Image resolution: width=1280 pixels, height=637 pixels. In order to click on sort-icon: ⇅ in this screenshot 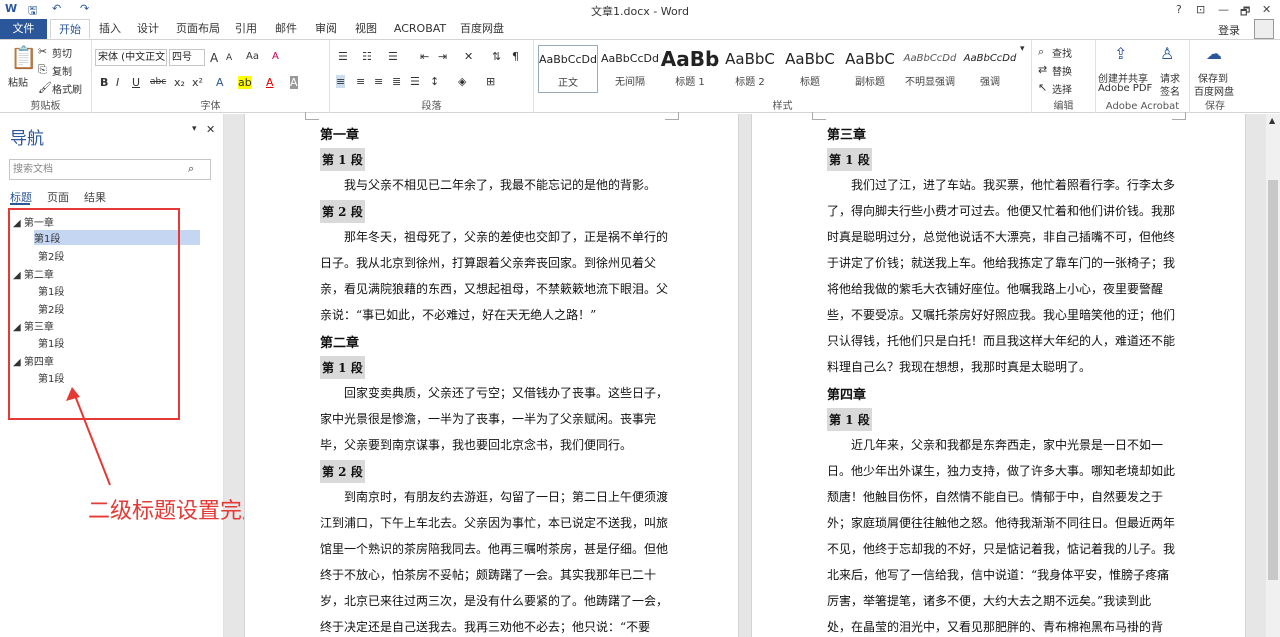, I will do `click(496, 56)`.